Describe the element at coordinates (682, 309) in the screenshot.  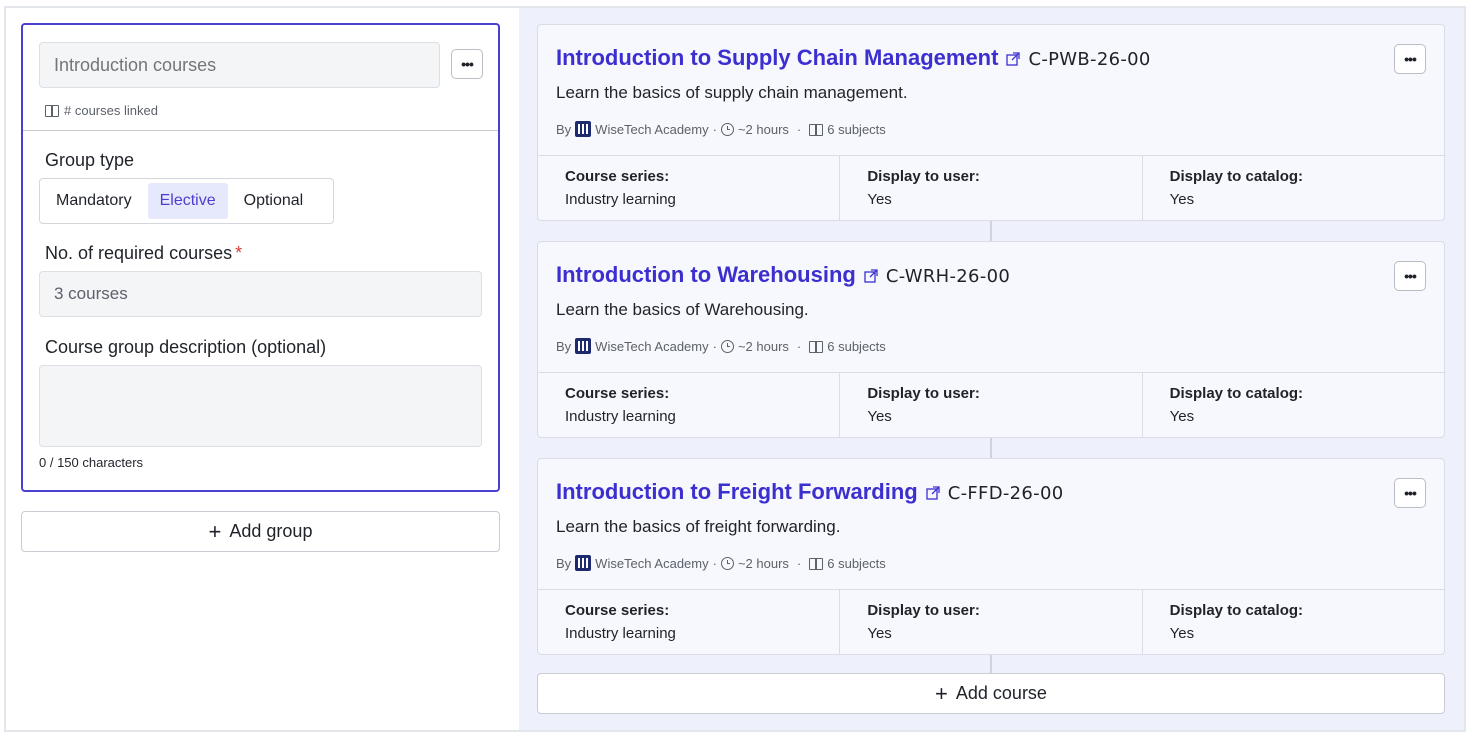
I see `course-description: Learn the basics of Warehousing.` at that location.